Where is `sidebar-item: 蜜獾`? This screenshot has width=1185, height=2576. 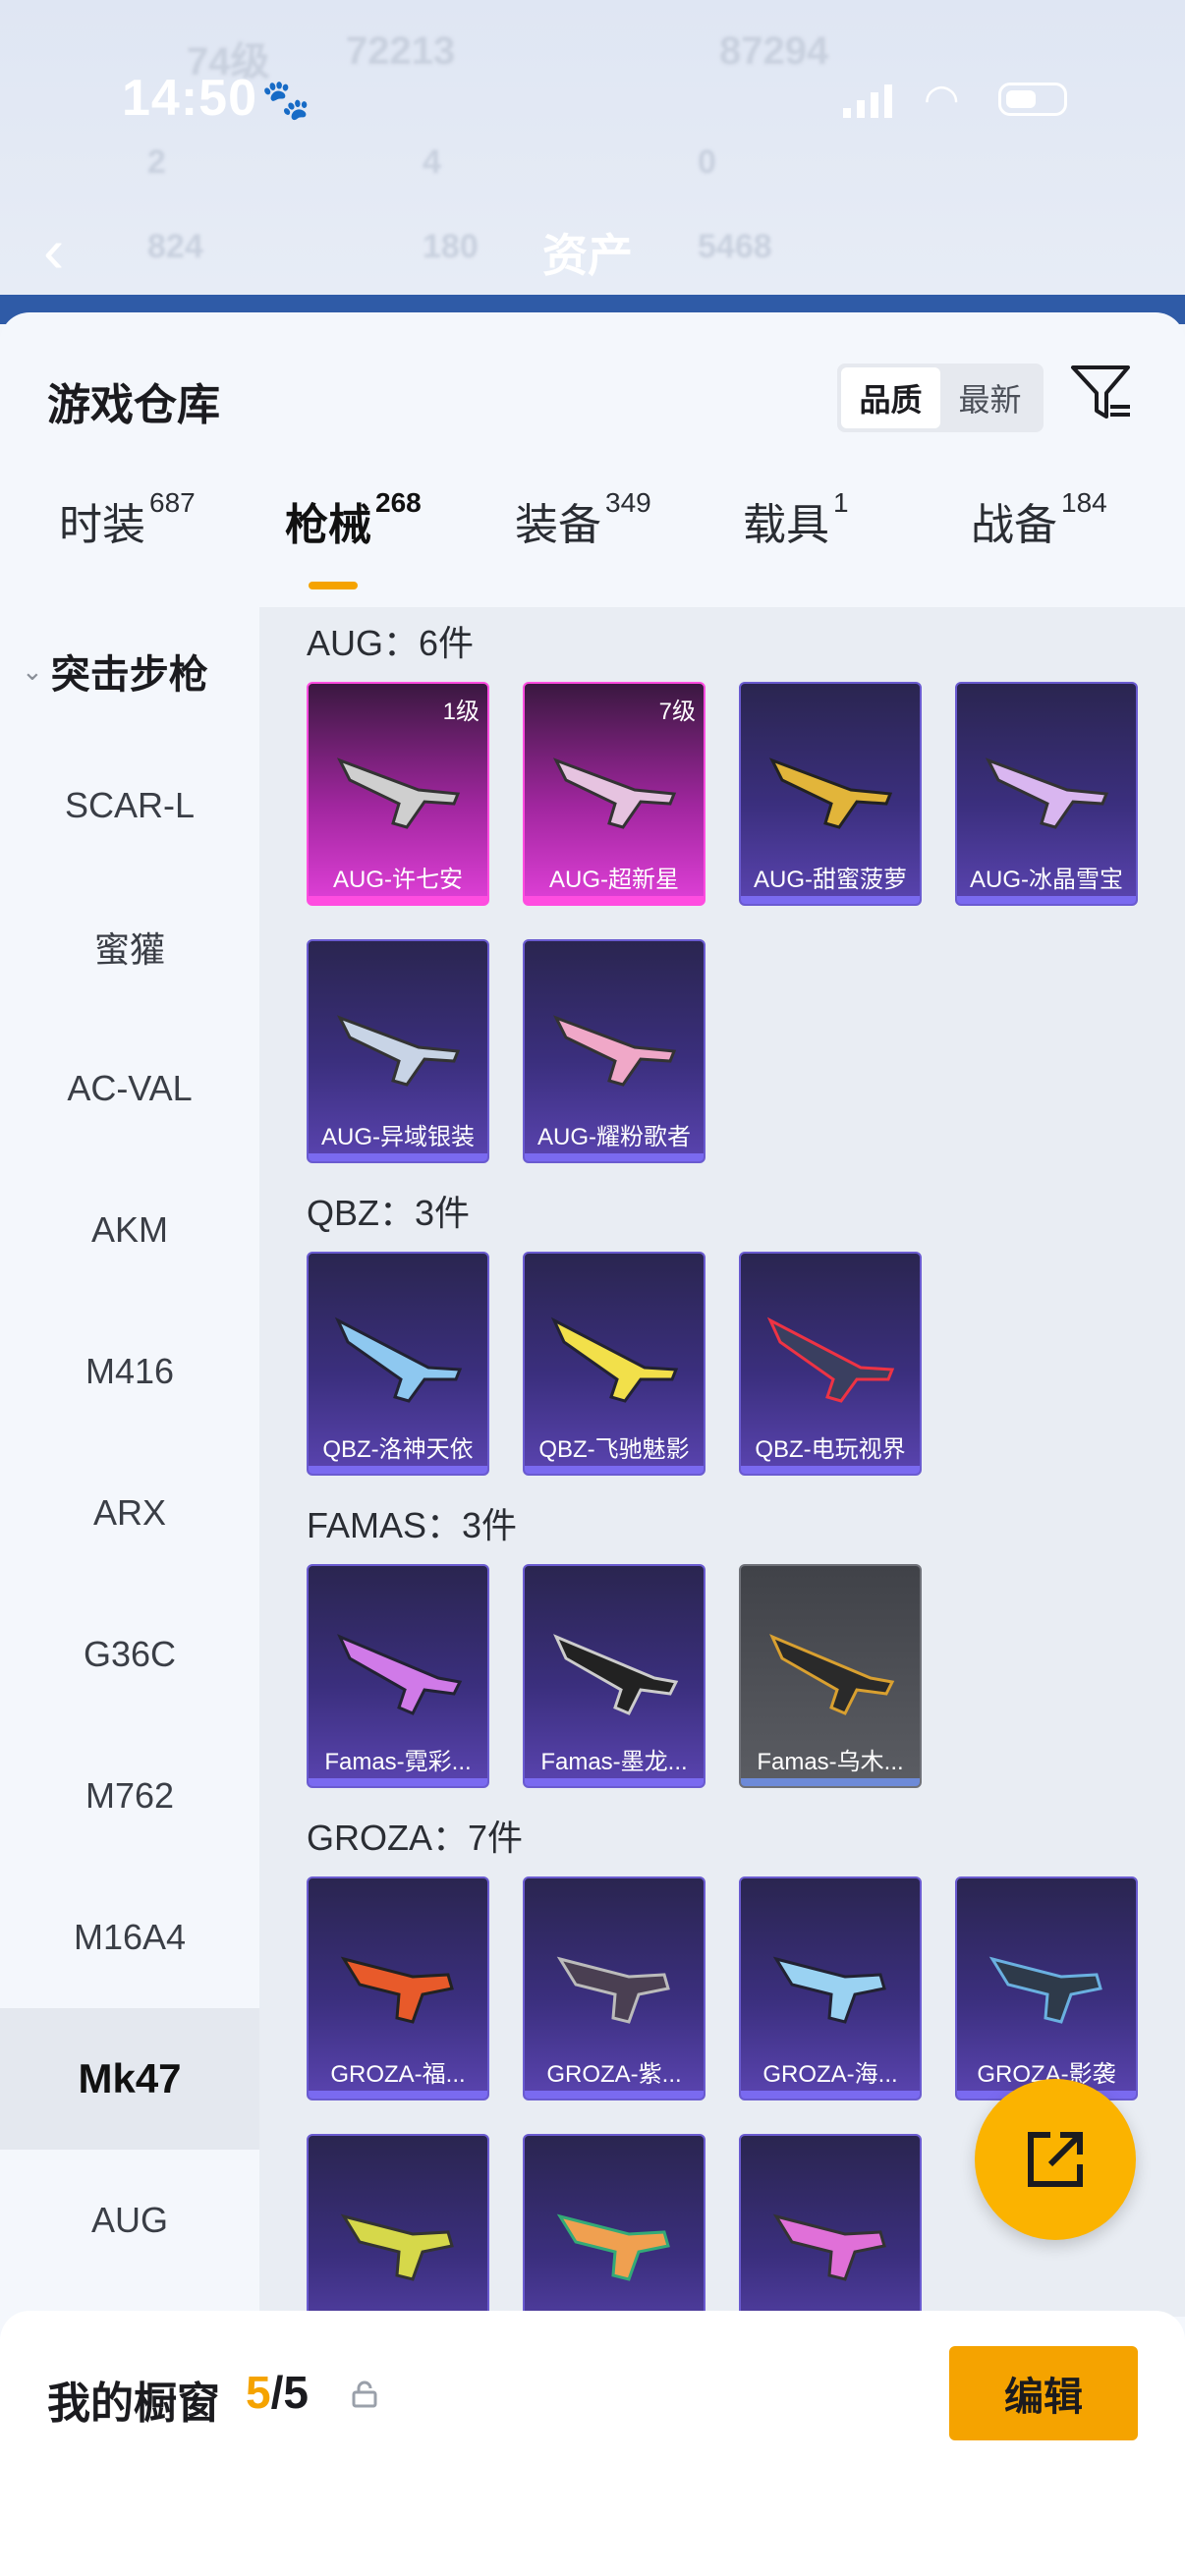 sidebar-item: 蜜獾 is located at coordinates (130, 947).